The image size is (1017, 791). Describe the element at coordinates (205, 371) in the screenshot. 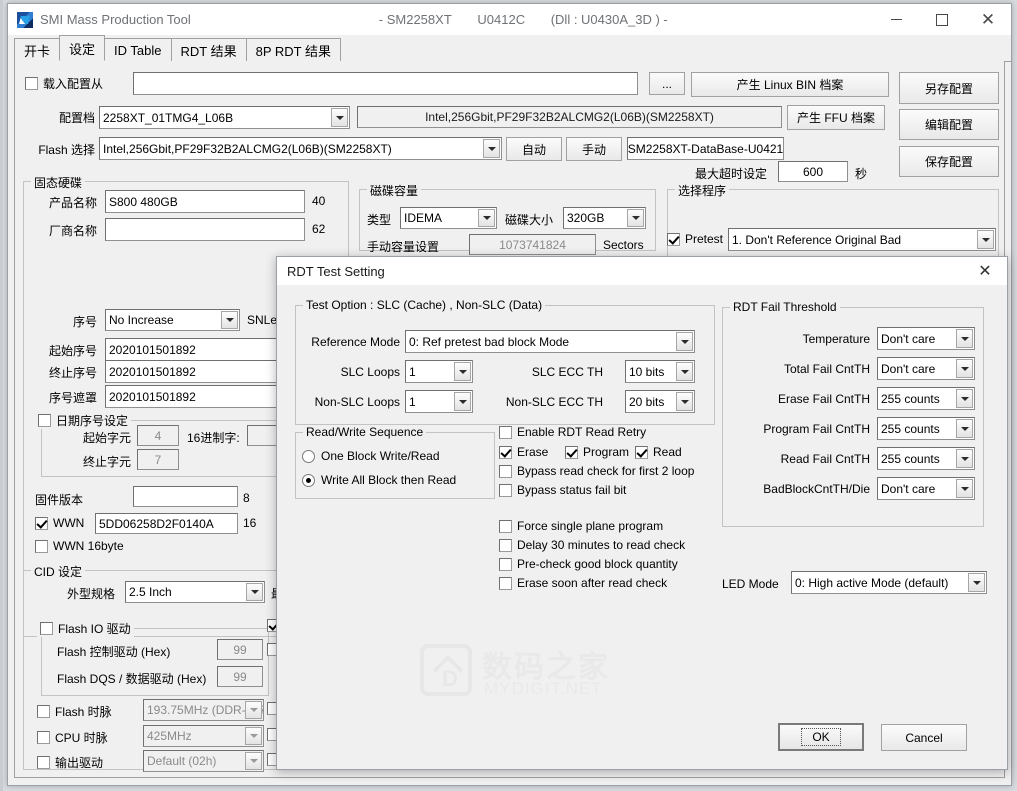

I see `end-serial-input: 2020101501892` at that location.